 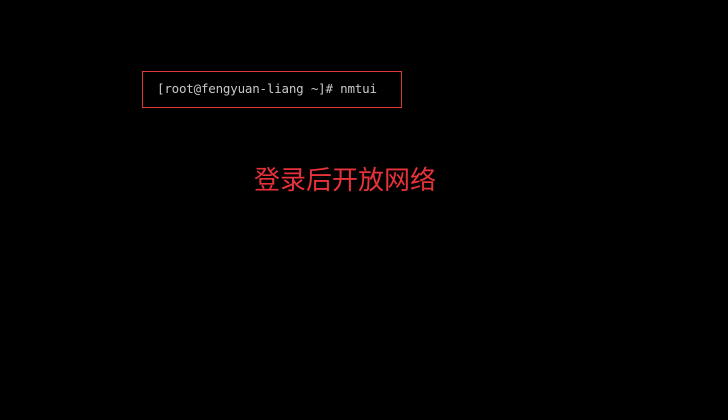 What do you see at coordinates (345, 181) in the screenshot?
I see `annotation-label: 登录后开放网络` at bounding box center [345, 181].